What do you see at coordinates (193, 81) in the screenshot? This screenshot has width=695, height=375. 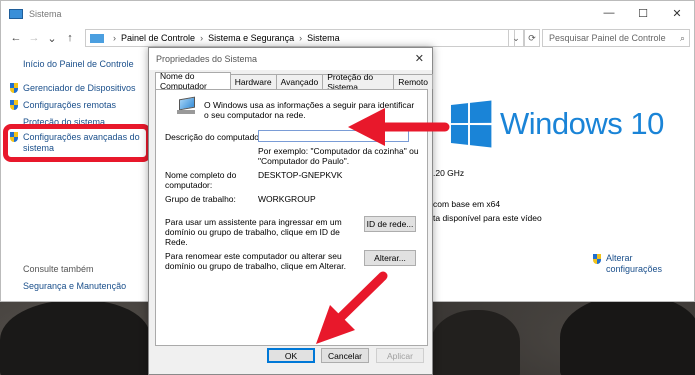 I see `tab-computer-name: Nome do Computador` at bounding box center [193, 81].